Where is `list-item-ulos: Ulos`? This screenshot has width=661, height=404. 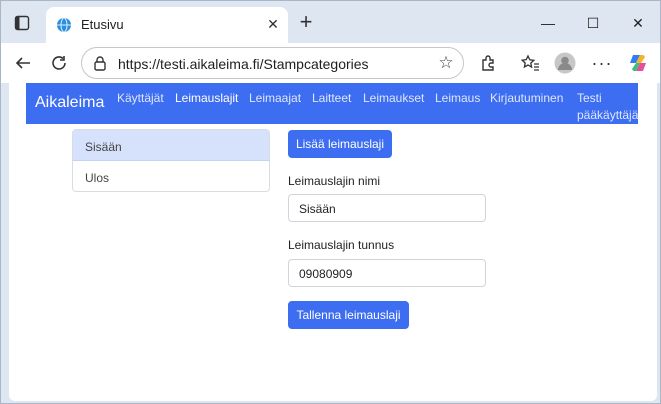
list-item-ulos: Ulos is located at coordinates (171, 176).